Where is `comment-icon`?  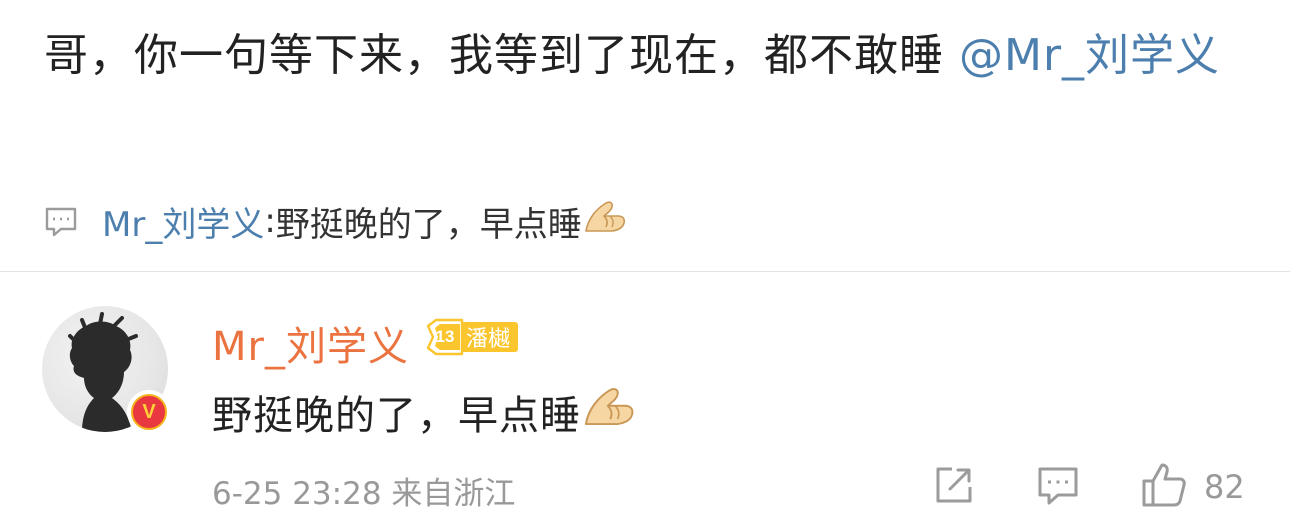
comment-icon is located at coordinates (1058, 487).